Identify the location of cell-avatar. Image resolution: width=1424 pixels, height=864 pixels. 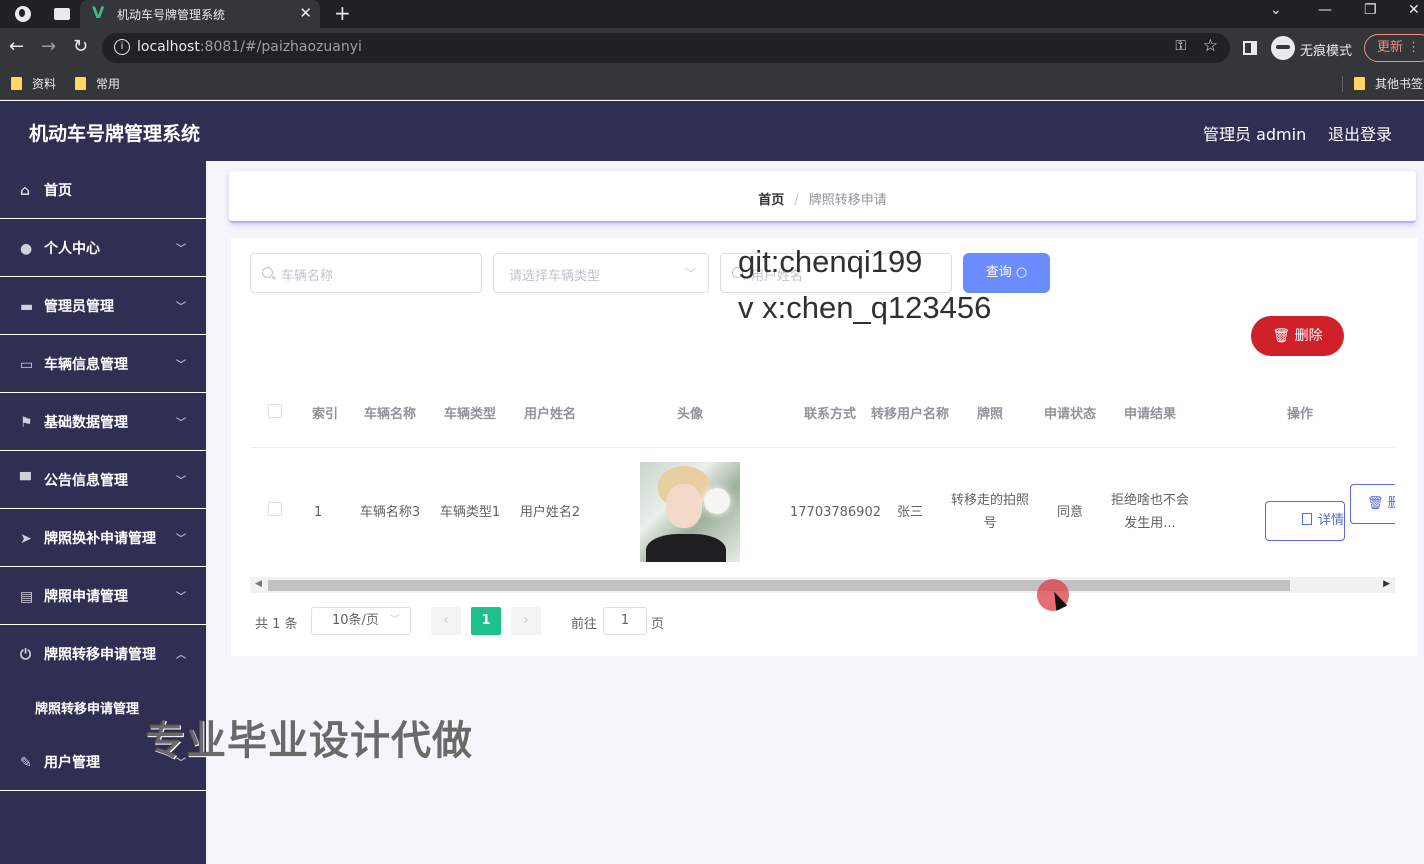
(690, 512).